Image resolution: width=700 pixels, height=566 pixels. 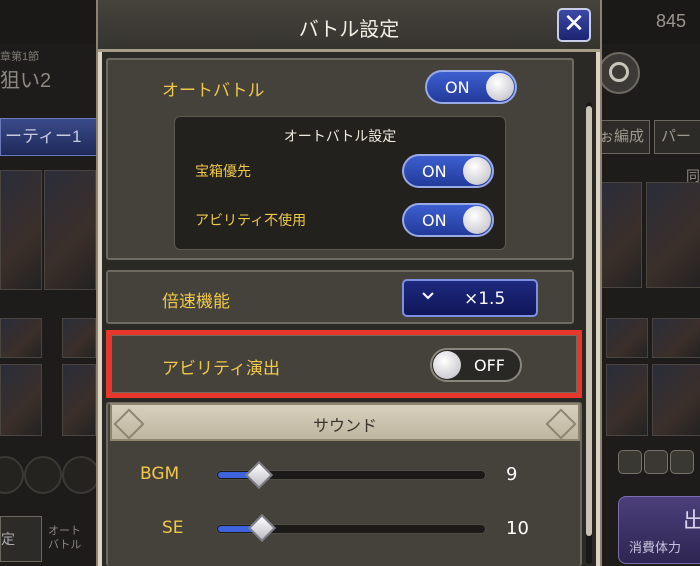 What do you see at coordinates (340, 137) in the screenshot?
I see `auto-battle-settings-title: オートバトル設定` at bounding box center [340, 137].